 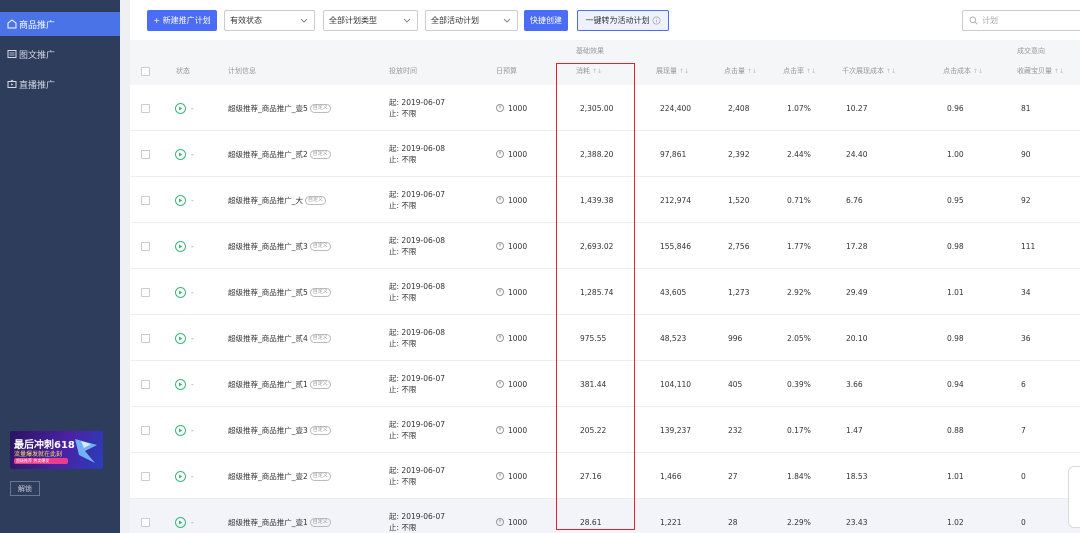 I want to click on chevron-down-icon, so click(x=304, y=20).